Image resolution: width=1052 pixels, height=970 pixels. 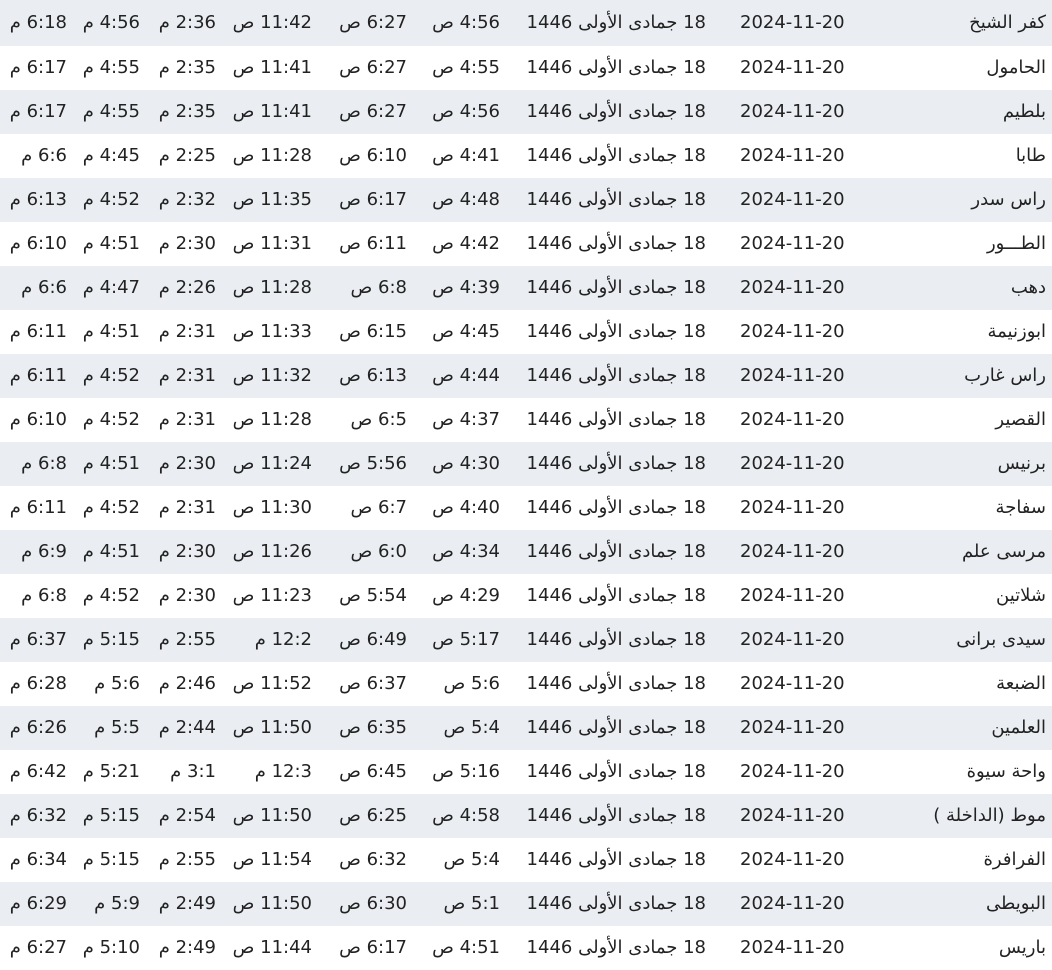 What do you see at coordinates (1007, 22) in the screenshot?
I see `city-name: كفر الشيخ` at bounding box center [1007, 22].